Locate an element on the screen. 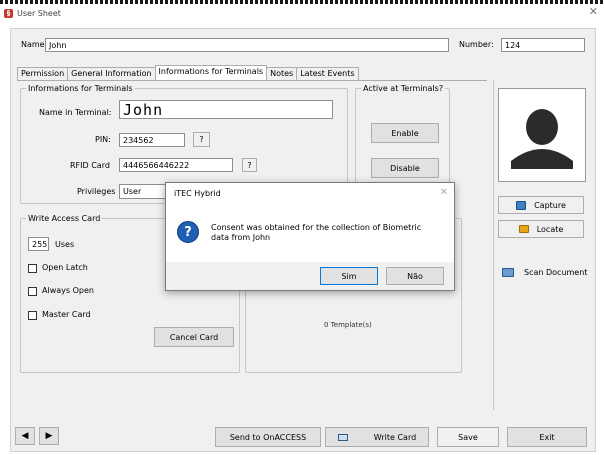 The image size is (604, 455). folder-icon is located at coordinates (523, 229).